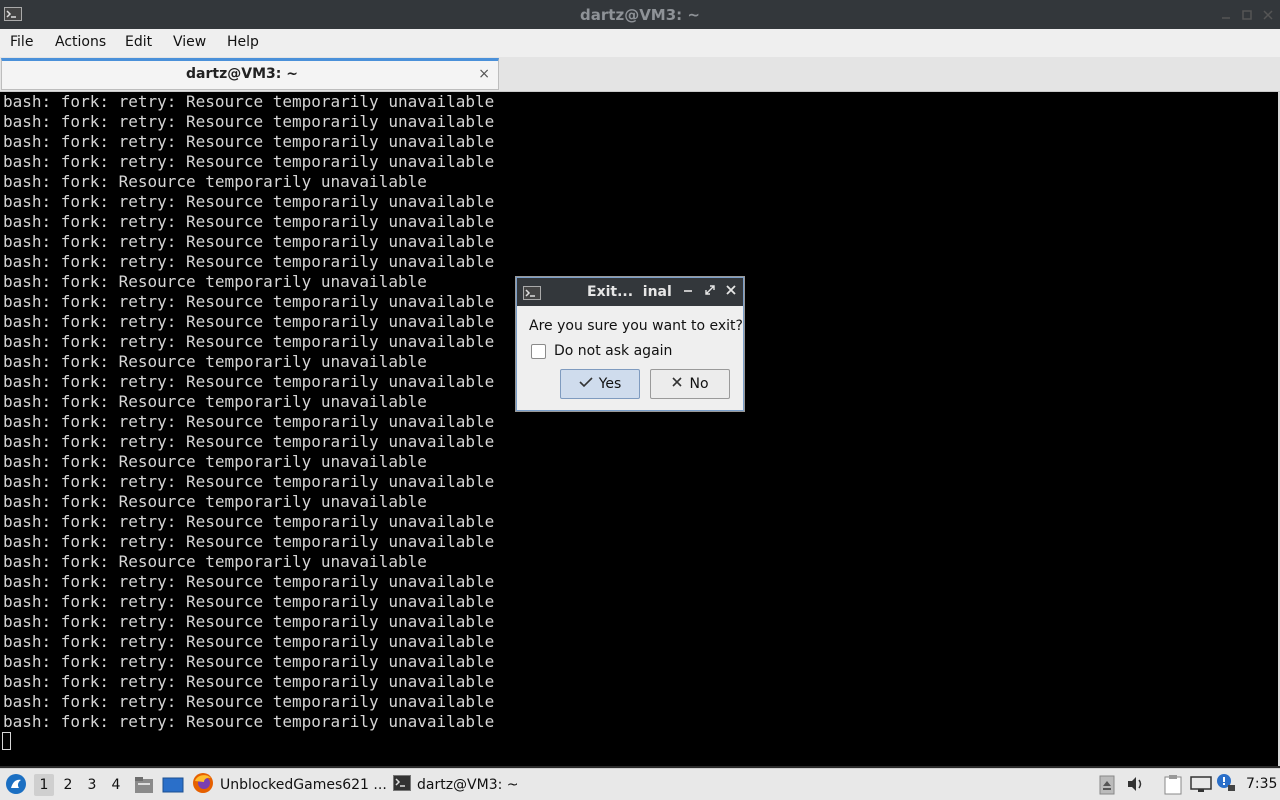 Image resolution: width=1280 pixels, height=800 pixels. What do you see at coordinates (586, 384) in the screenshot?
I see `check-icon` at bounding box center [586, 384].